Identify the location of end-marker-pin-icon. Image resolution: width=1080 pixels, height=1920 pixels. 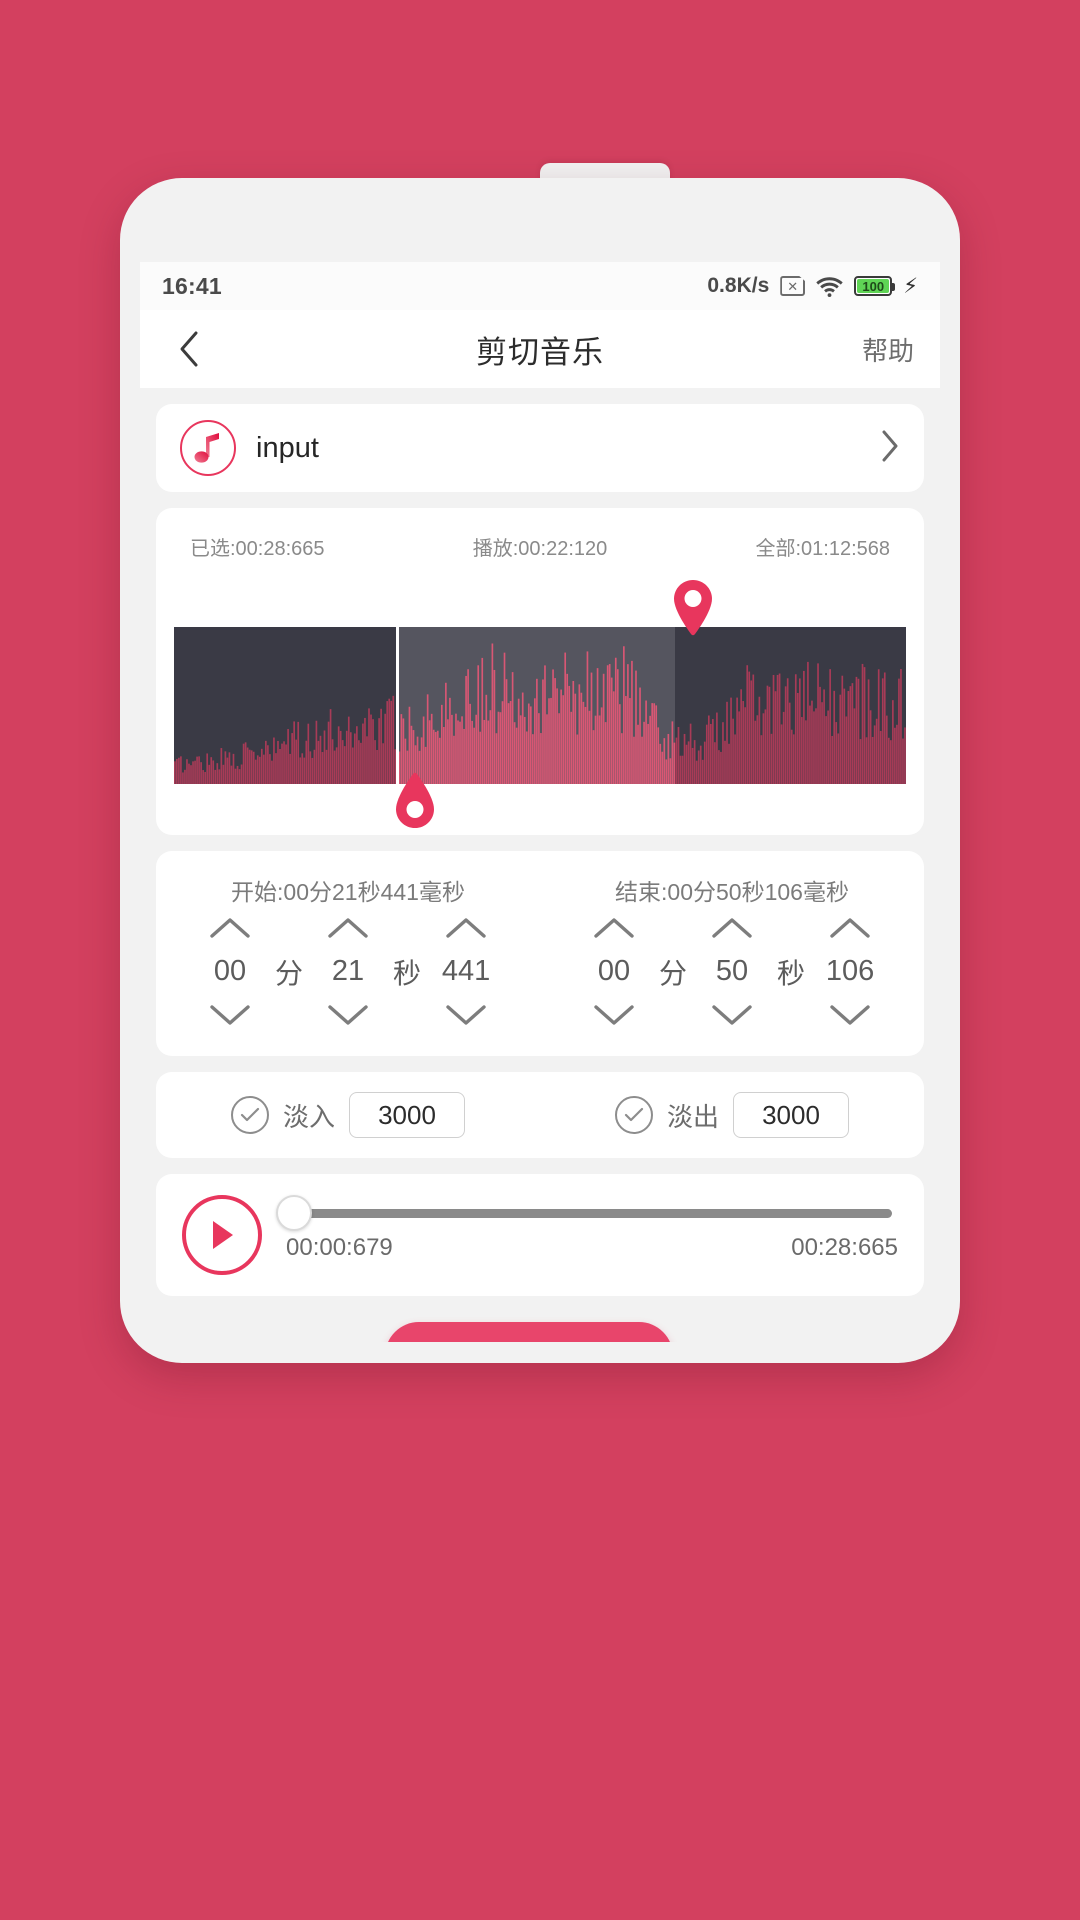
(693, 608).